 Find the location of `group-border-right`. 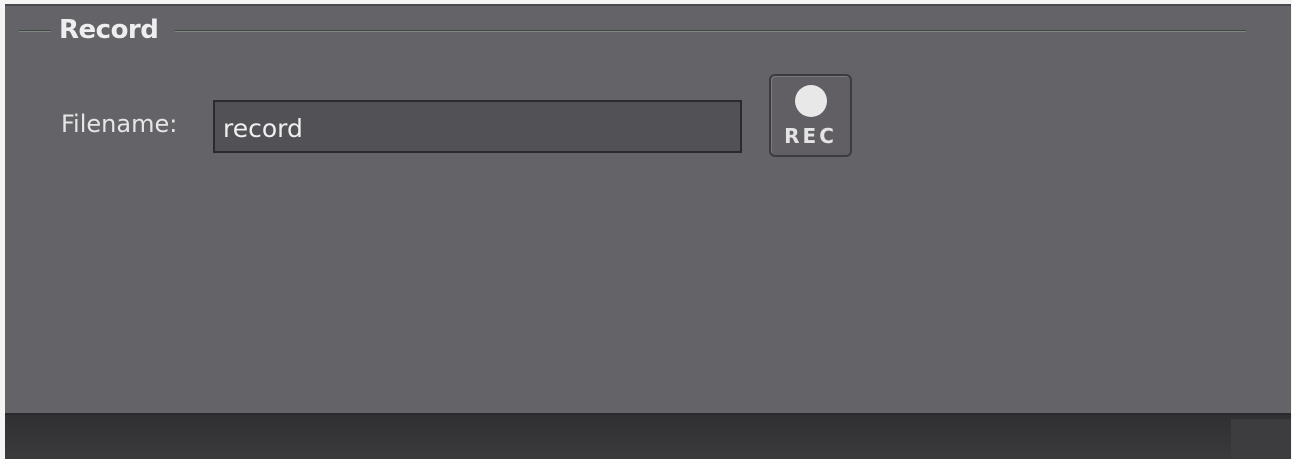

group-border-right is located at coordinates (710, 31).